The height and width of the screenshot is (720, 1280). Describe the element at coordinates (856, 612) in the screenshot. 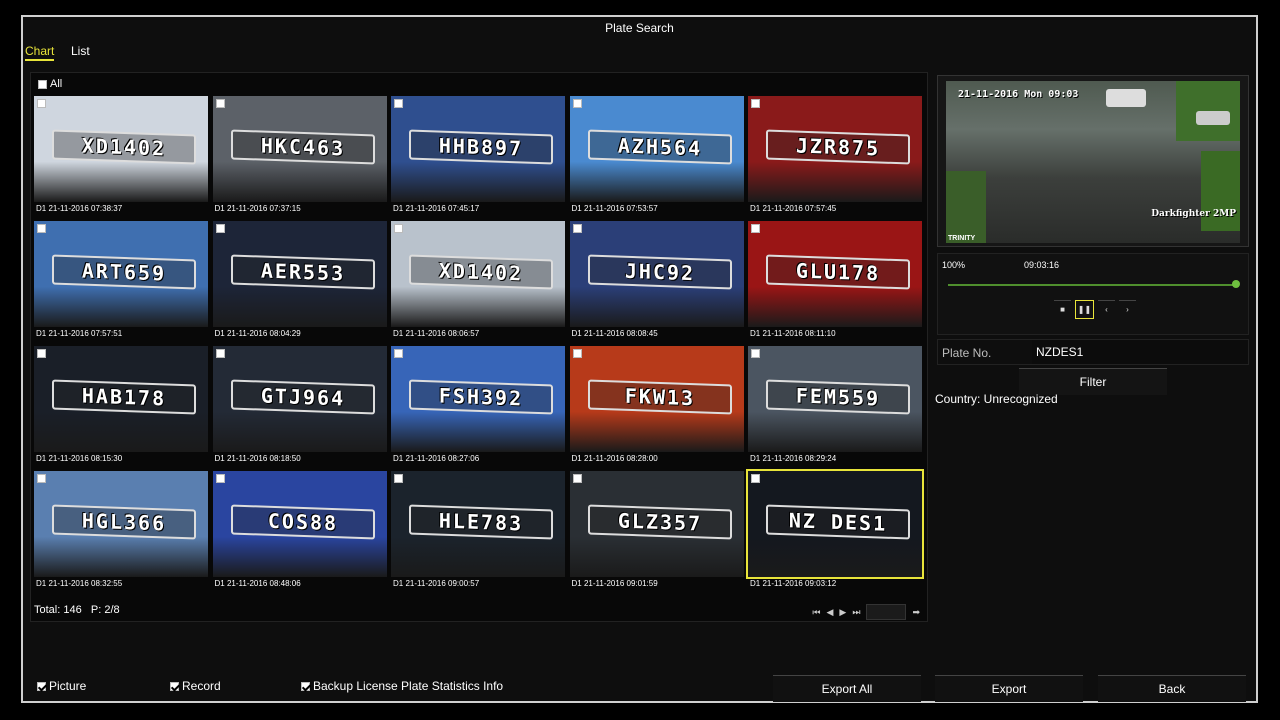

I see `last-page-icon: ⏭` at that location.